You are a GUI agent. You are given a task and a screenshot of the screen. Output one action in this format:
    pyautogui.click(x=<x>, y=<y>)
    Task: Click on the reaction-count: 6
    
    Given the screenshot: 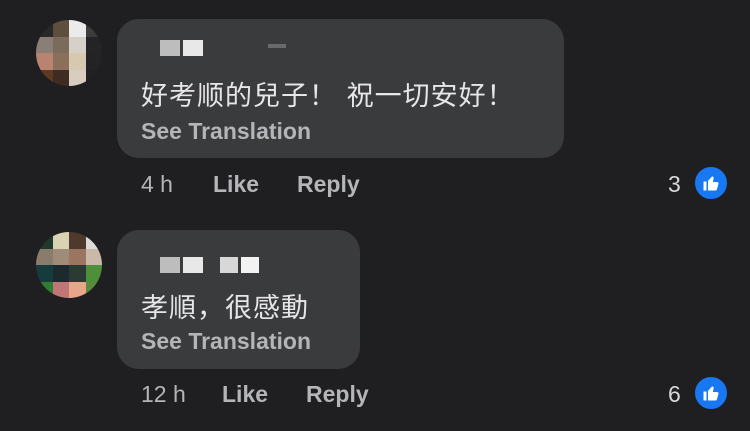 What is the action you would take?
    pyautogui.click(x=674, y=394)
    